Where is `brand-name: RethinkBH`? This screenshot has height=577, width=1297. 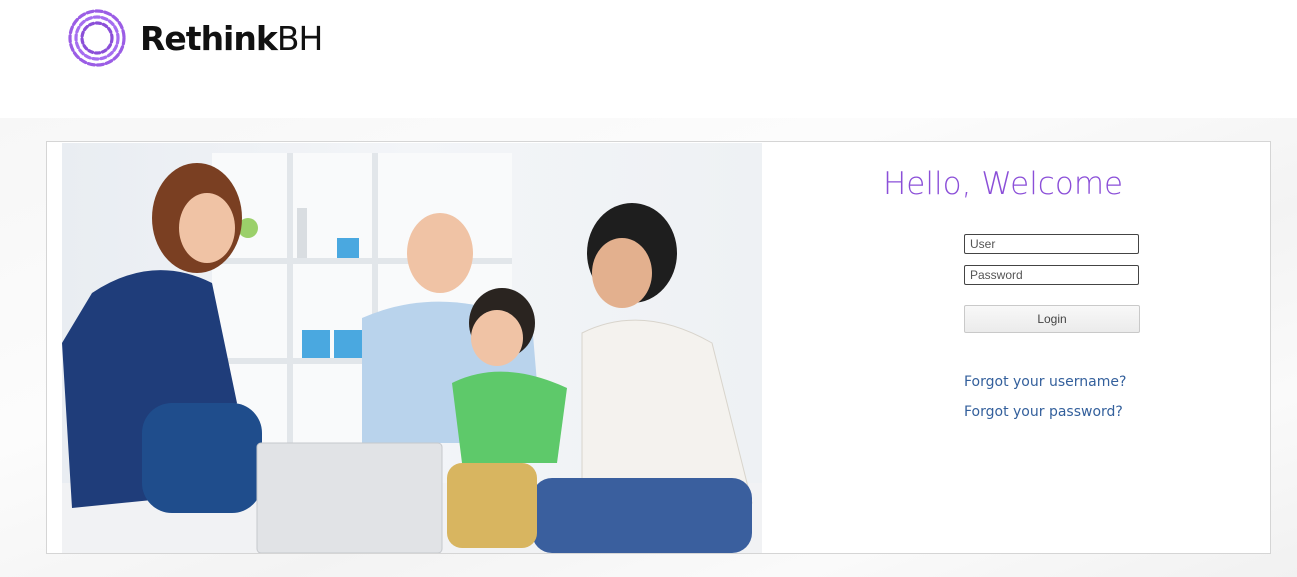 brand-name: RethinkBH is located at coordinates (231, 38).